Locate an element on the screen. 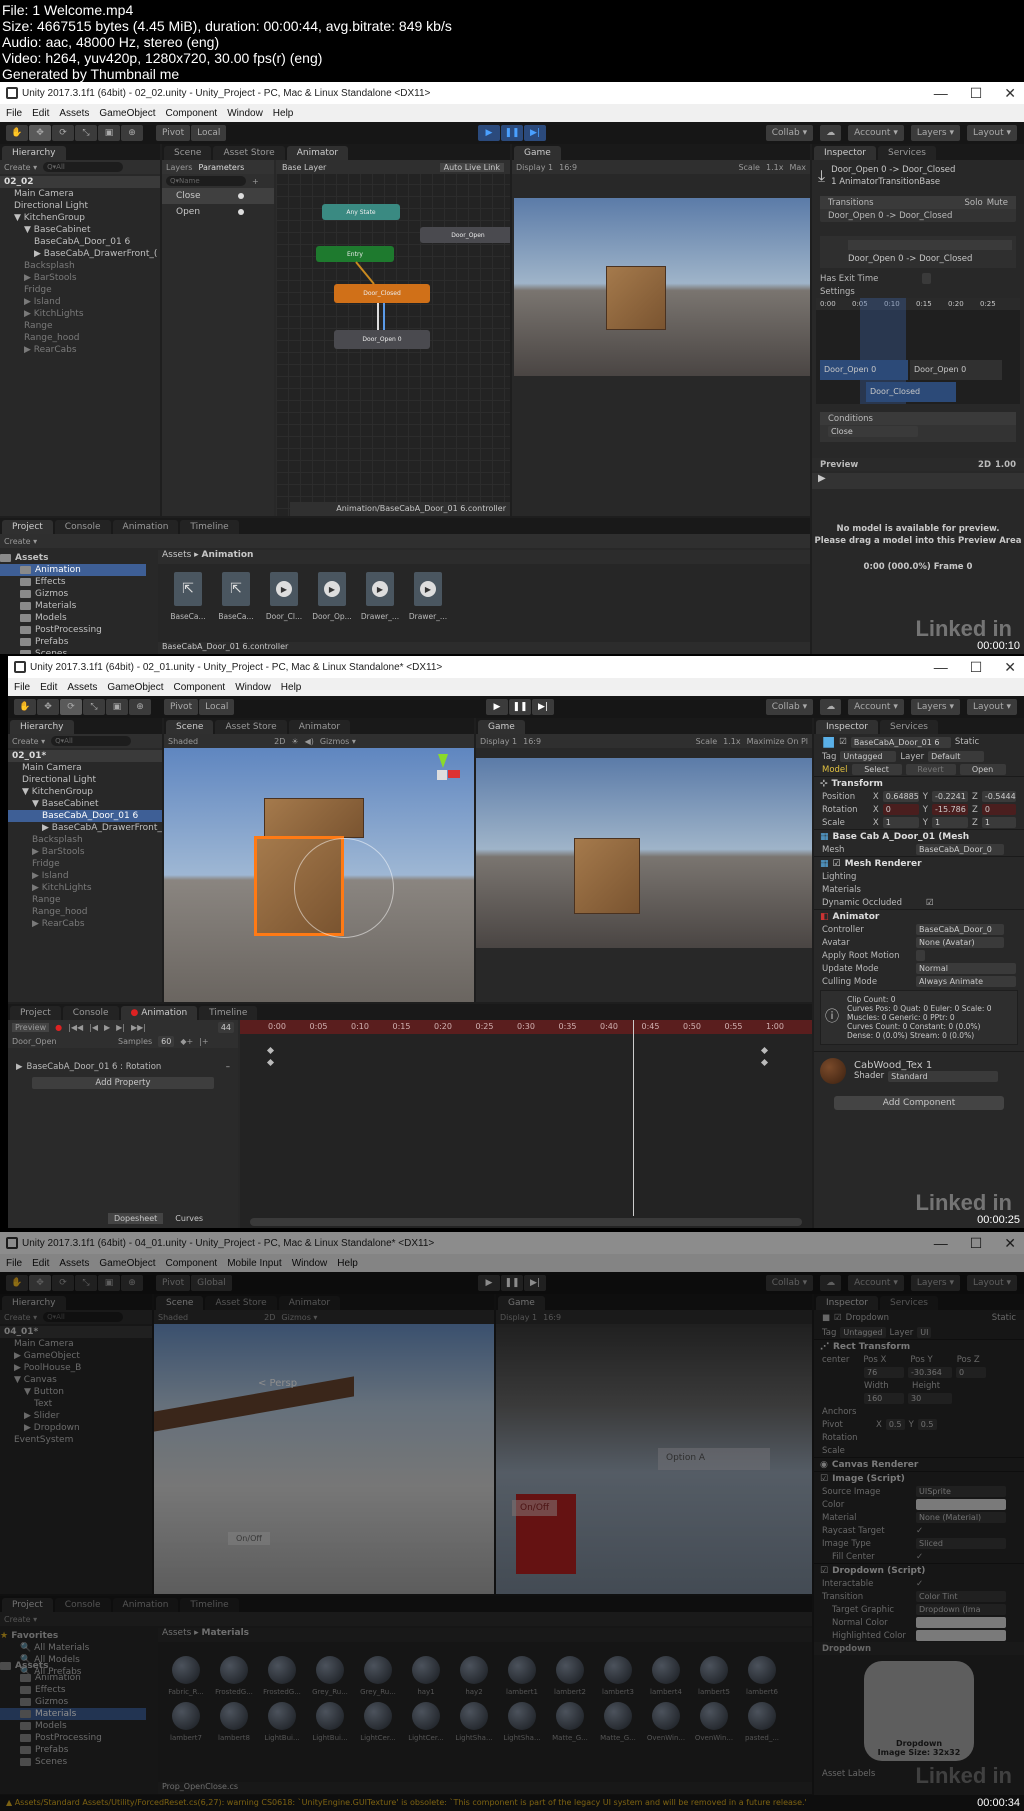 The height and width of the screenshot is (1811, 1024). hierarchy-item: Range is located at coordinates (85, 900).